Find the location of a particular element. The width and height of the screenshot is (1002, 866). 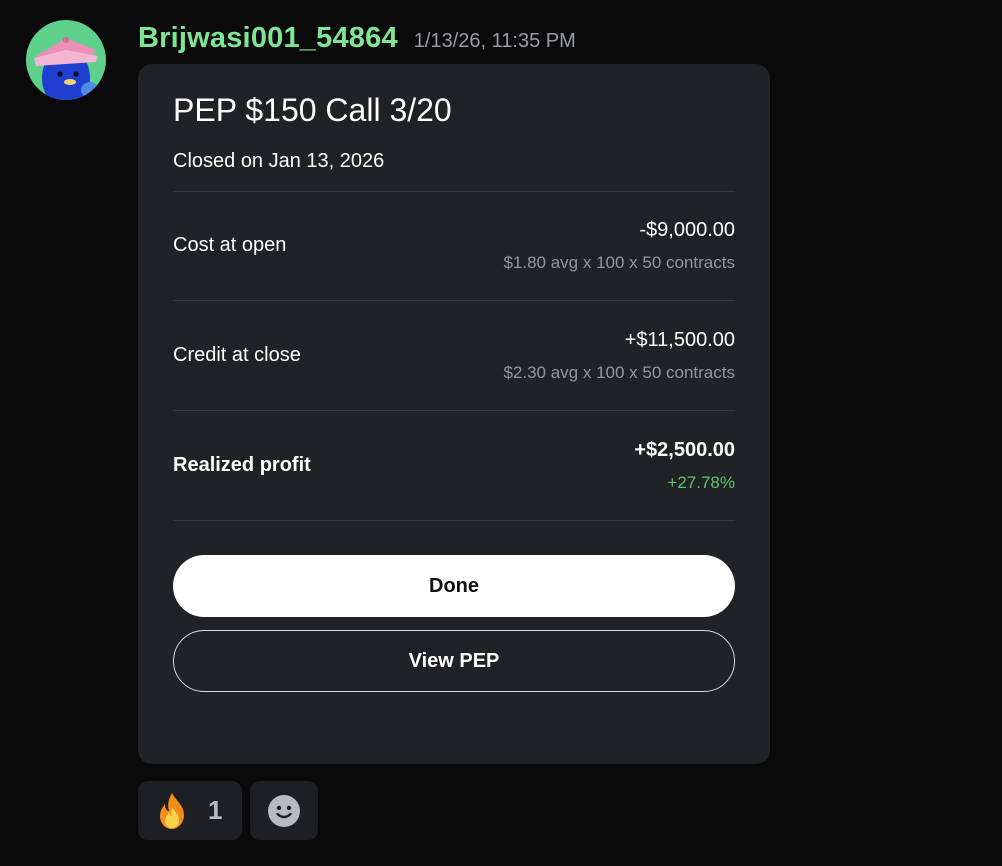

view-pep-button-label: View PEP is located at coordinates (454, 660).